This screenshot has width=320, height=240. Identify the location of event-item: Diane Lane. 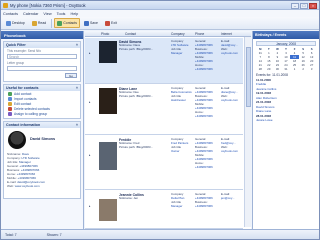
(286, 111).